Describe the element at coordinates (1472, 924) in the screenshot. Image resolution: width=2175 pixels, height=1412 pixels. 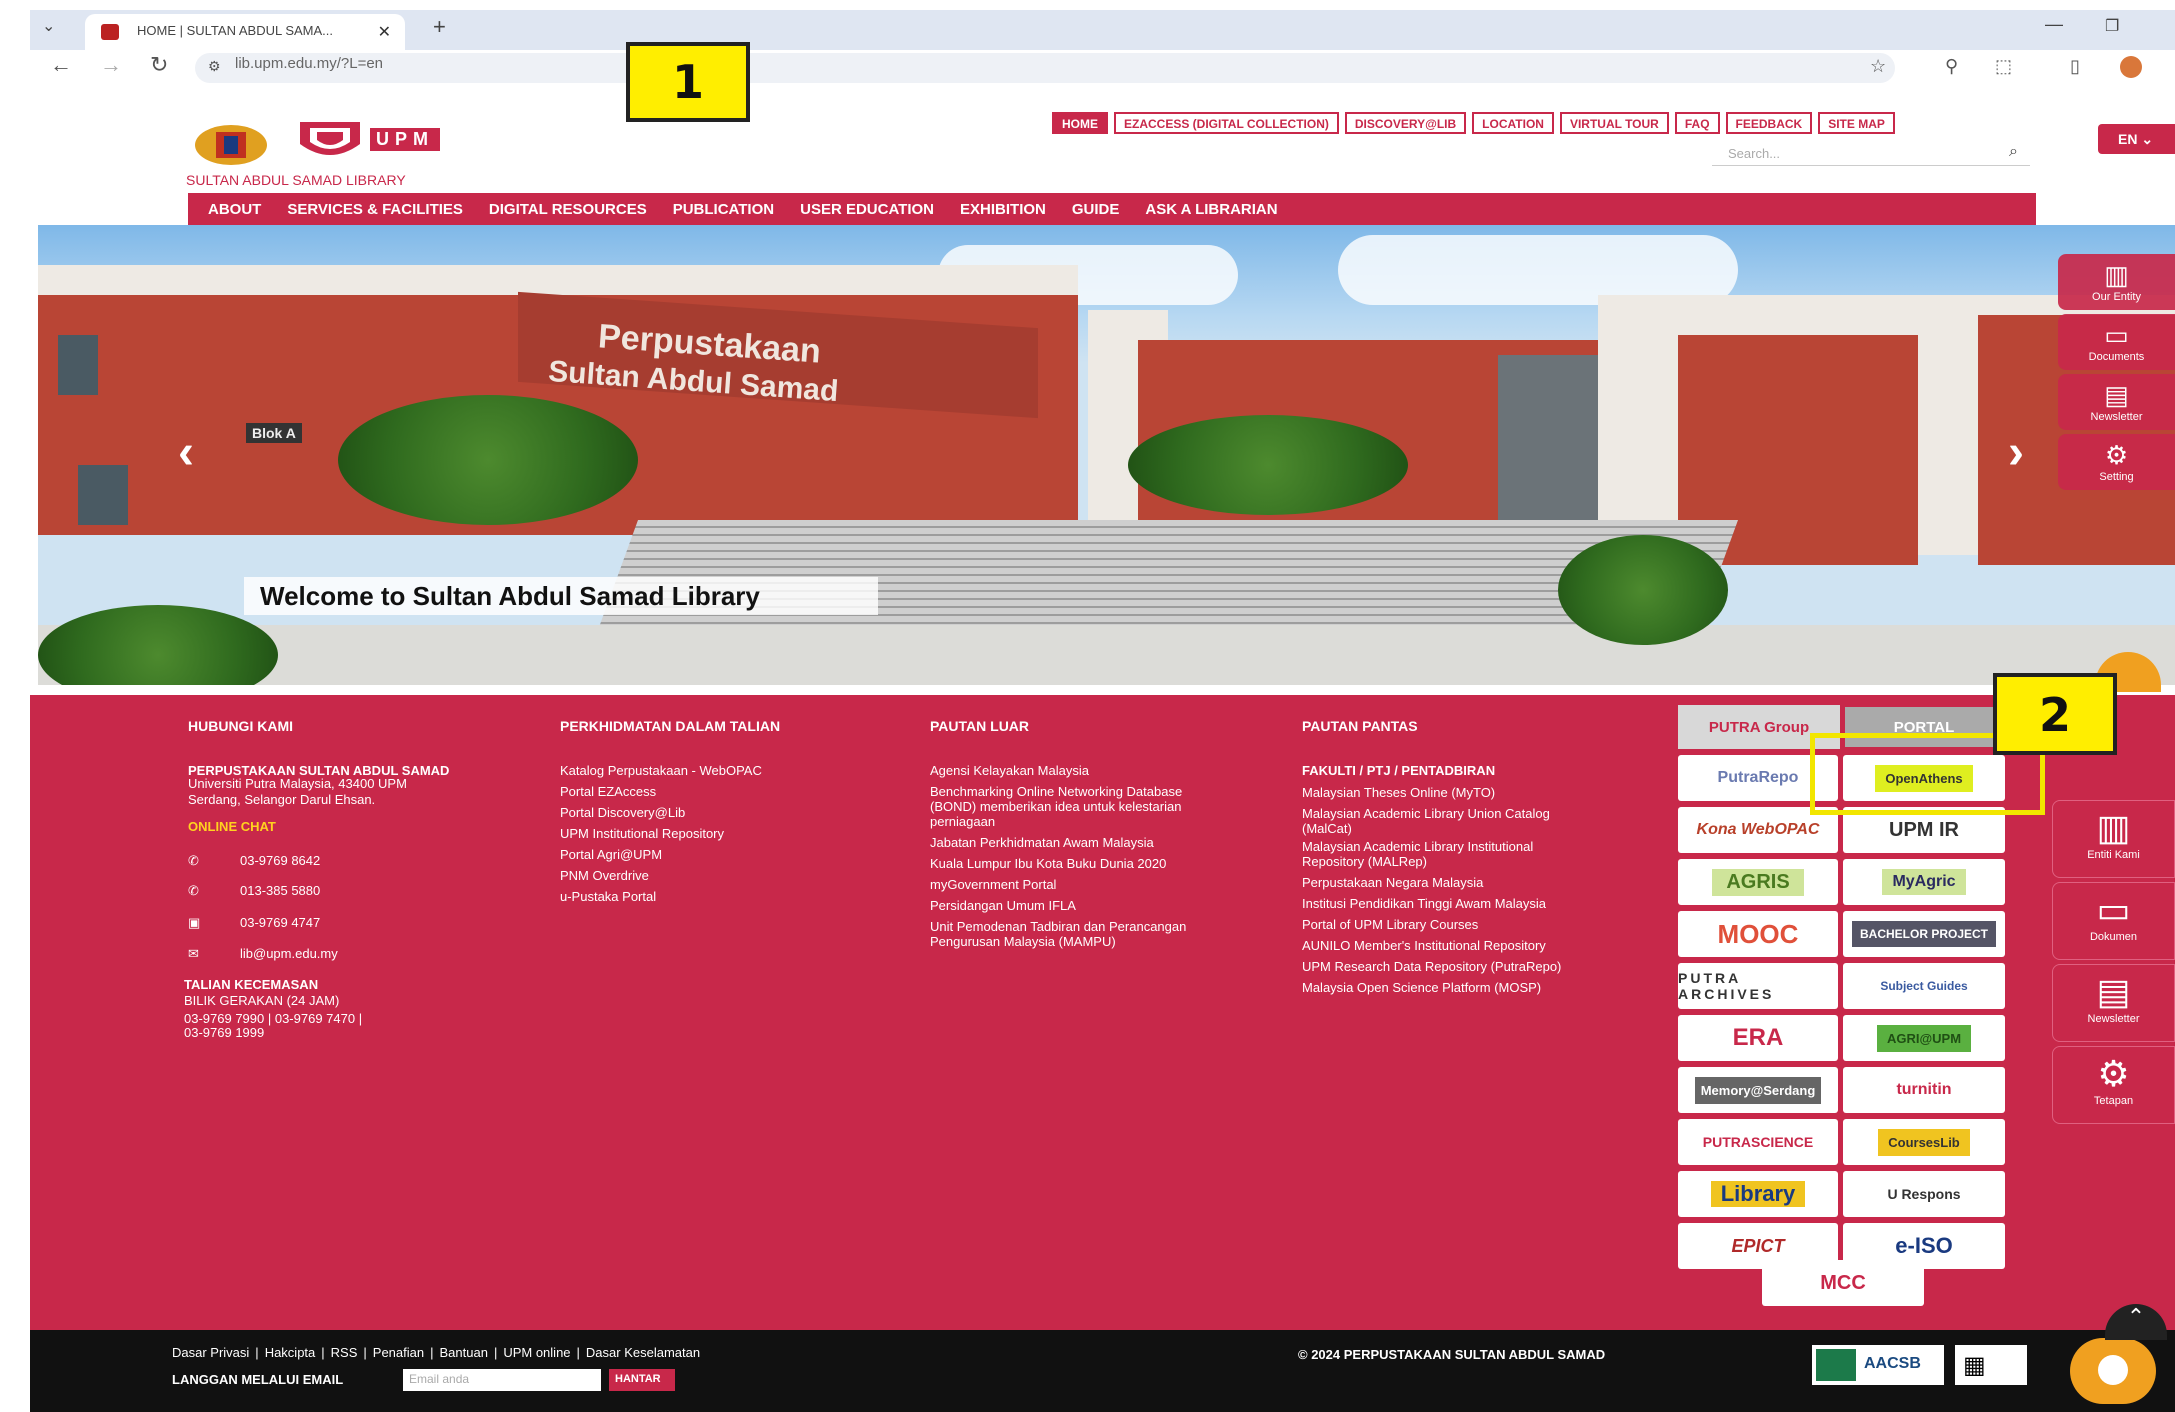
I see `quick-link: Portal of UPM Library Courses` at that location.